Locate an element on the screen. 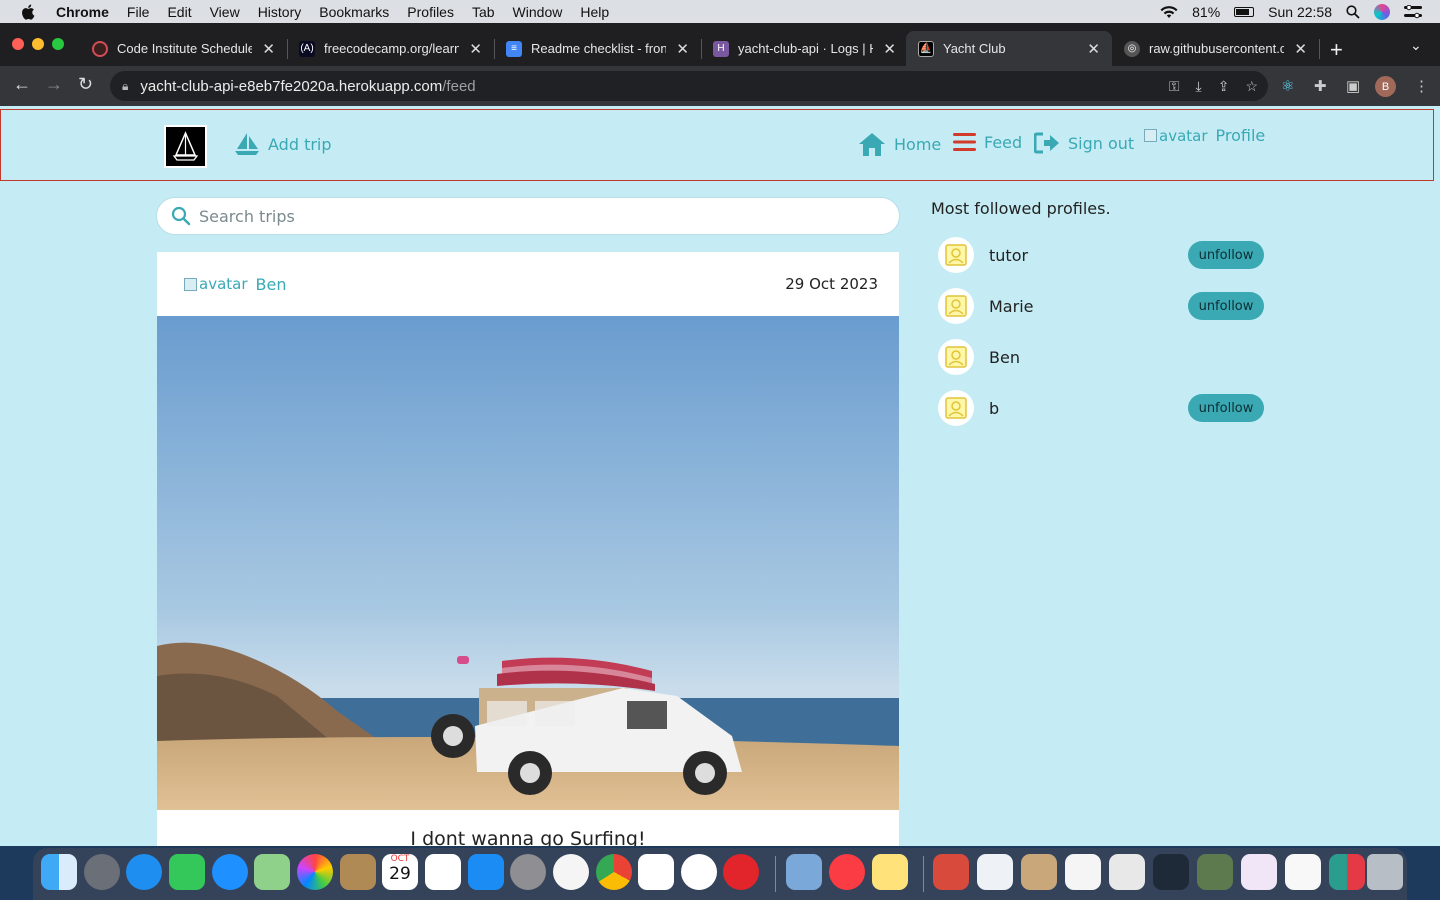  siri-icon is located at coordinates (1382, 11).